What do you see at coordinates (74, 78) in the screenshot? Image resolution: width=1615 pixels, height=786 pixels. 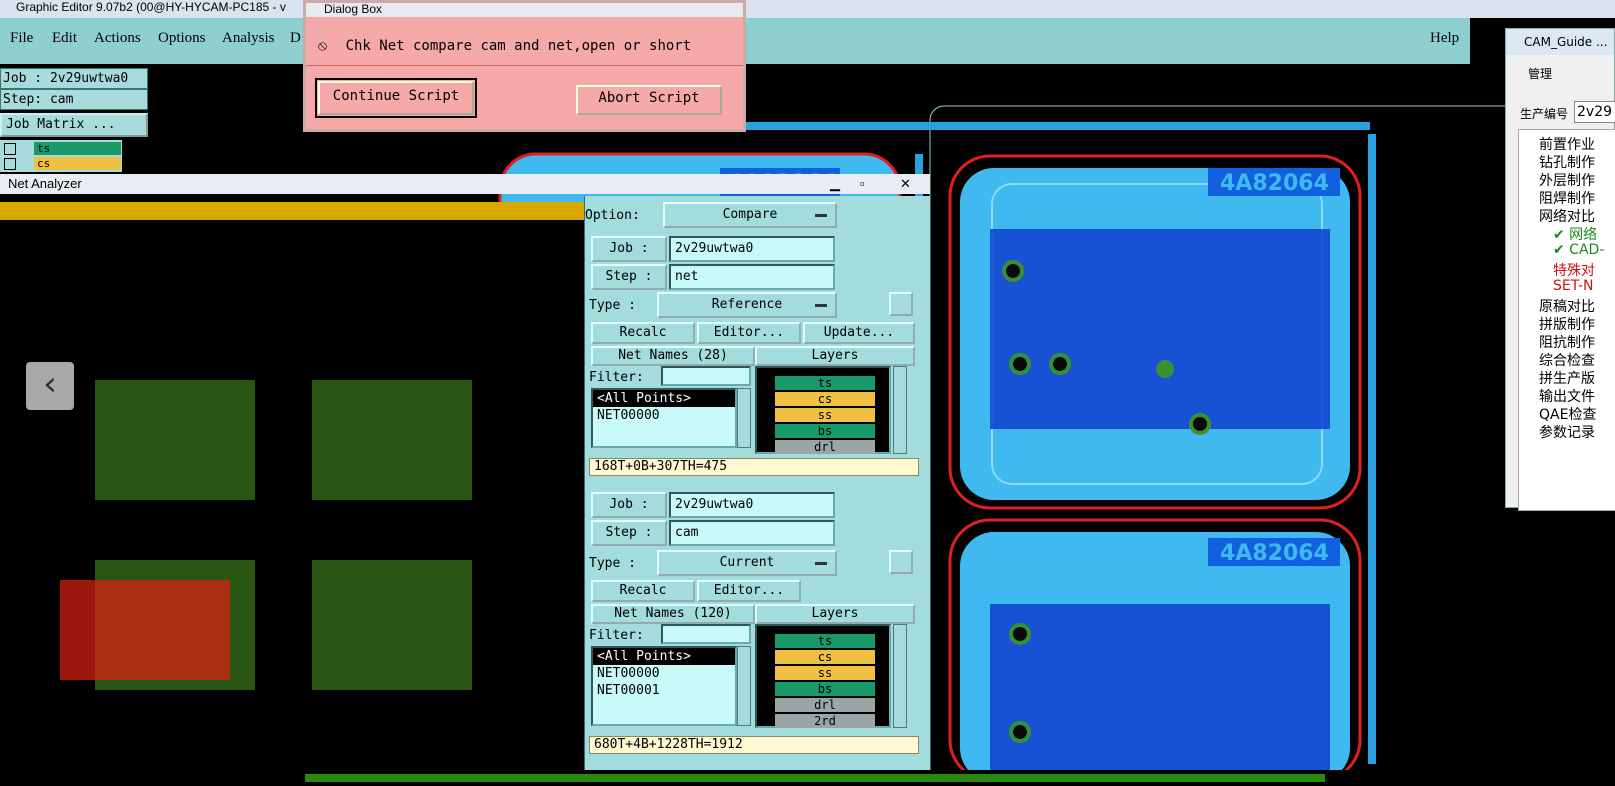 I see `job-label: Job : 2v29uwtwa0` at bounding box center [74, 78].